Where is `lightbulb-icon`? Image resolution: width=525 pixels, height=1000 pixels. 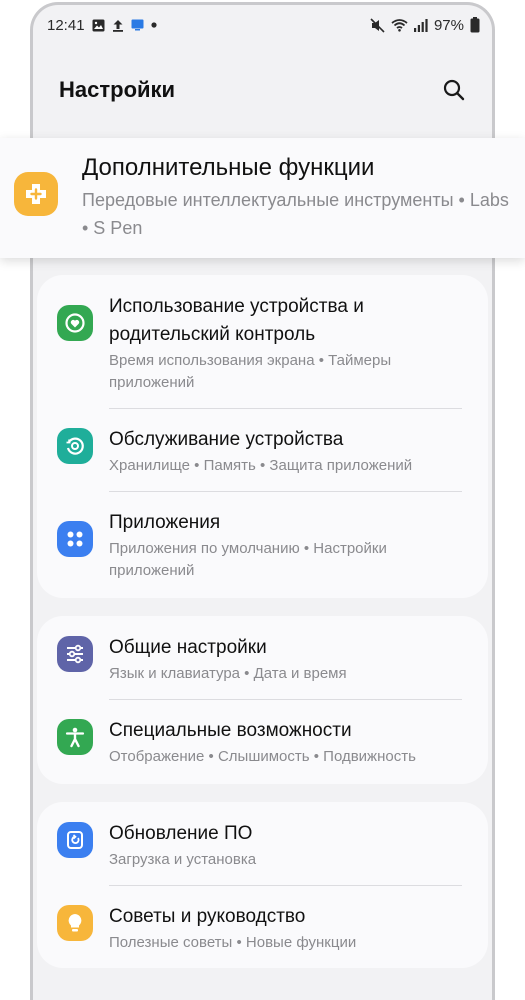 lightbulb-icon is located at coordinates (75, 923).